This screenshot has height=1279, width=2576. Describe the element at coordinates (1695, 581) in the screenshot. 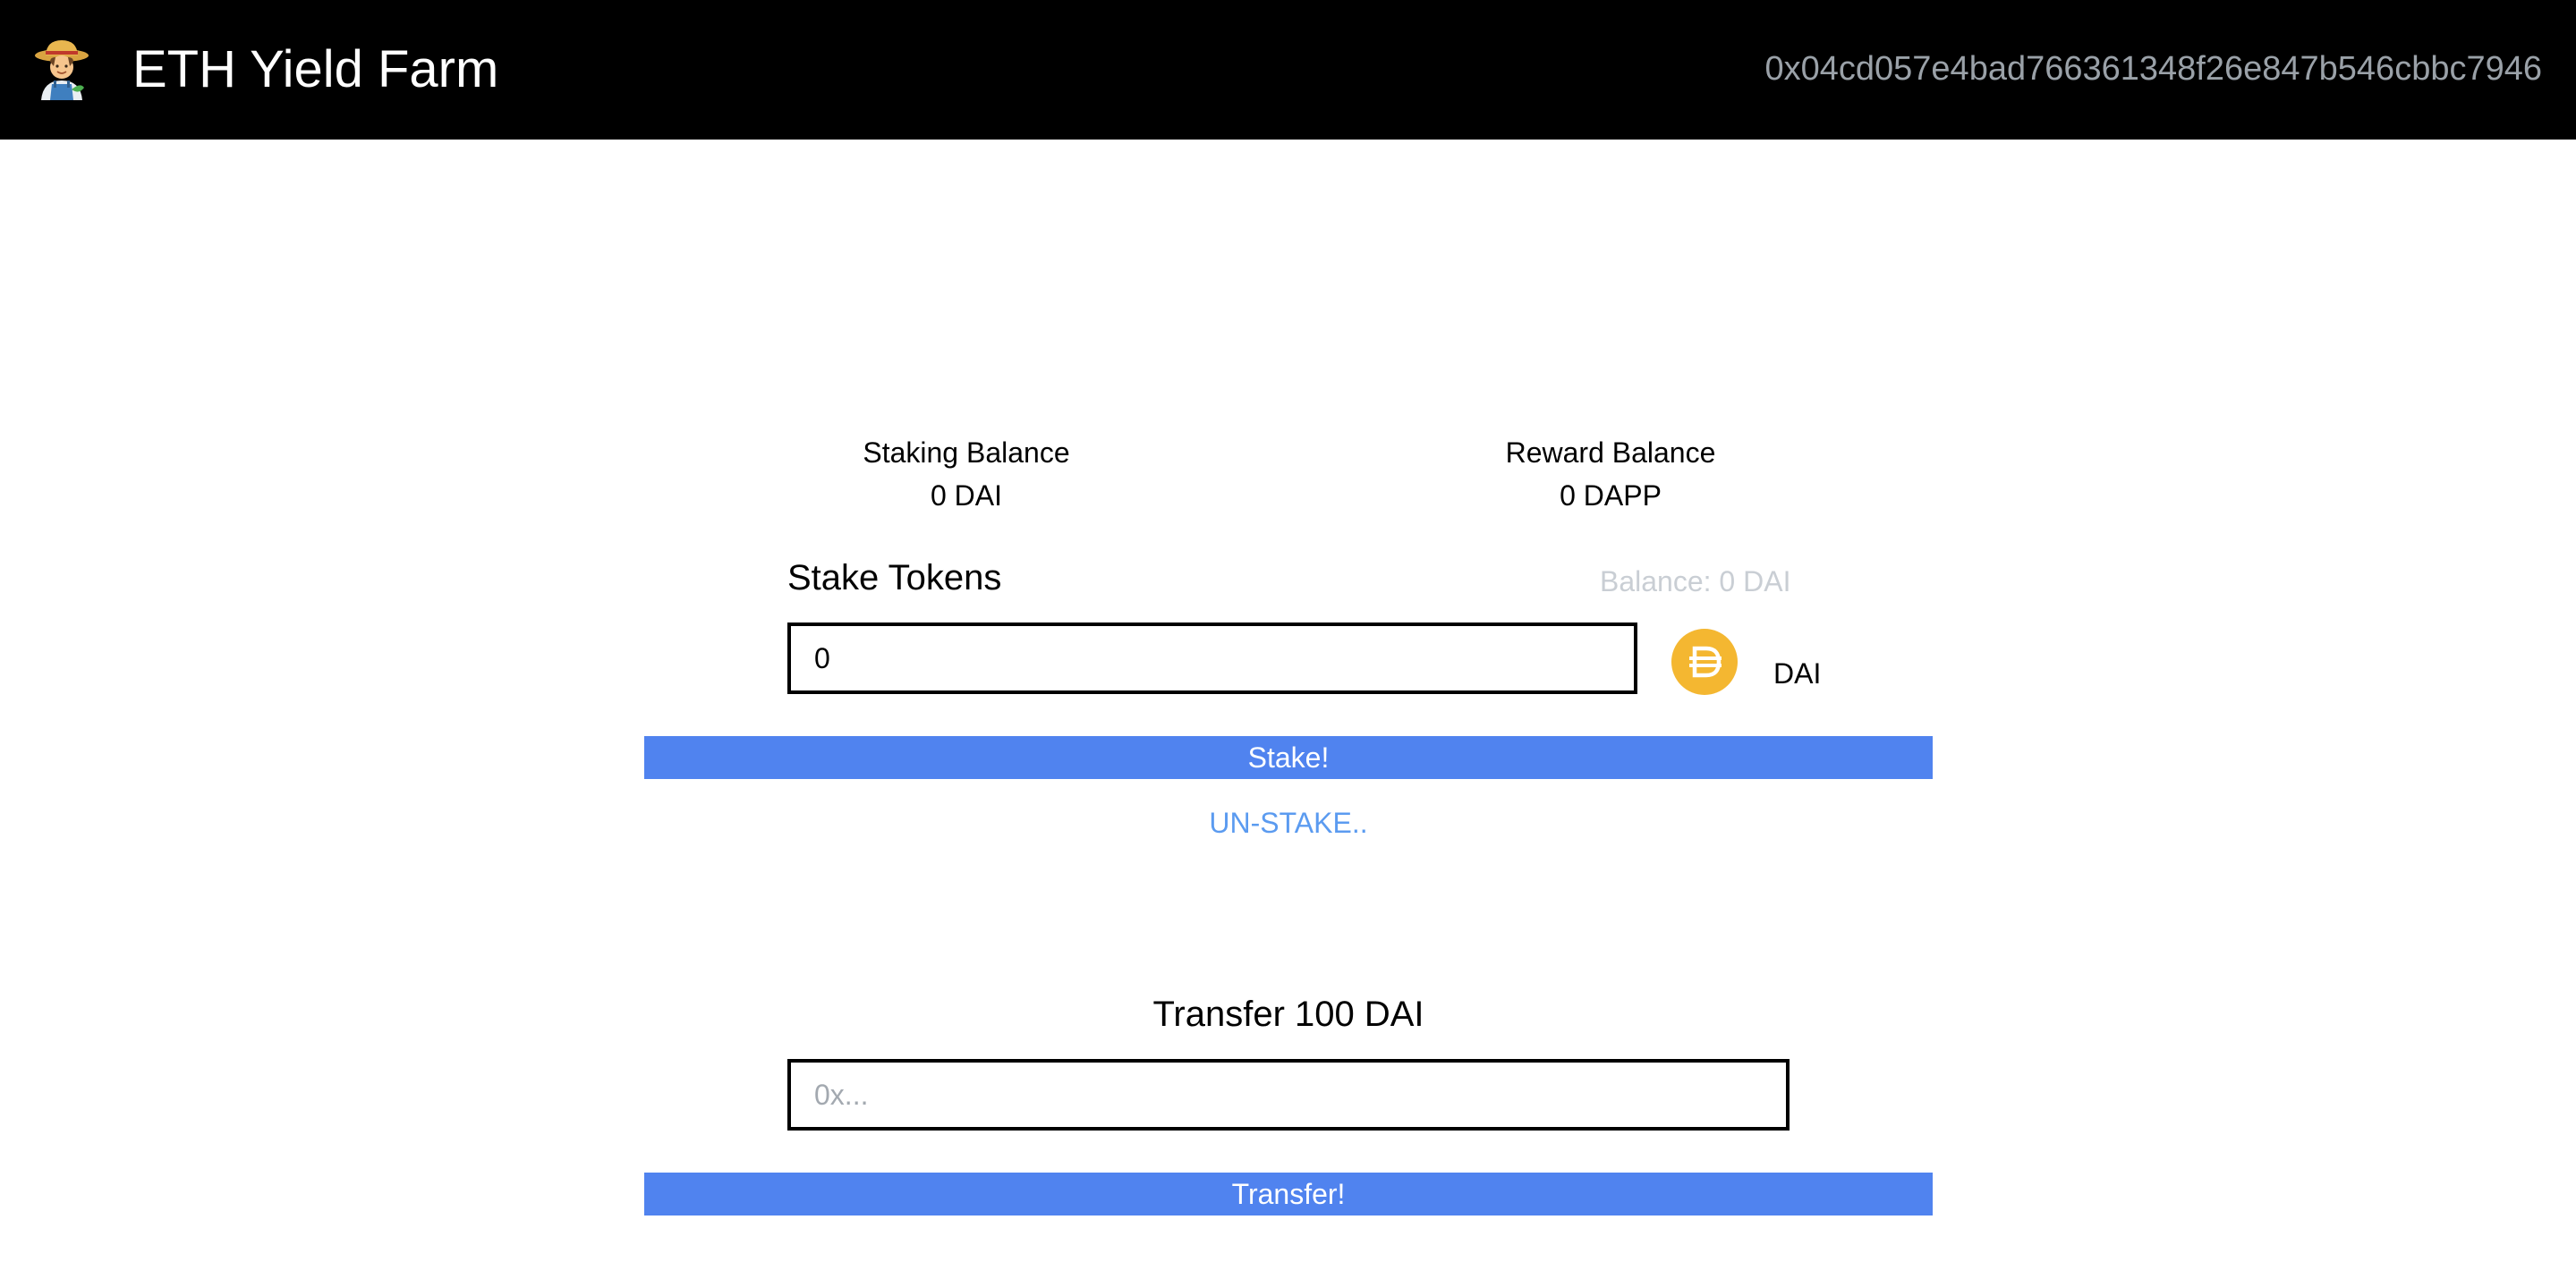

I see `wallet-balance: Balance: 0 DAI` at that location.